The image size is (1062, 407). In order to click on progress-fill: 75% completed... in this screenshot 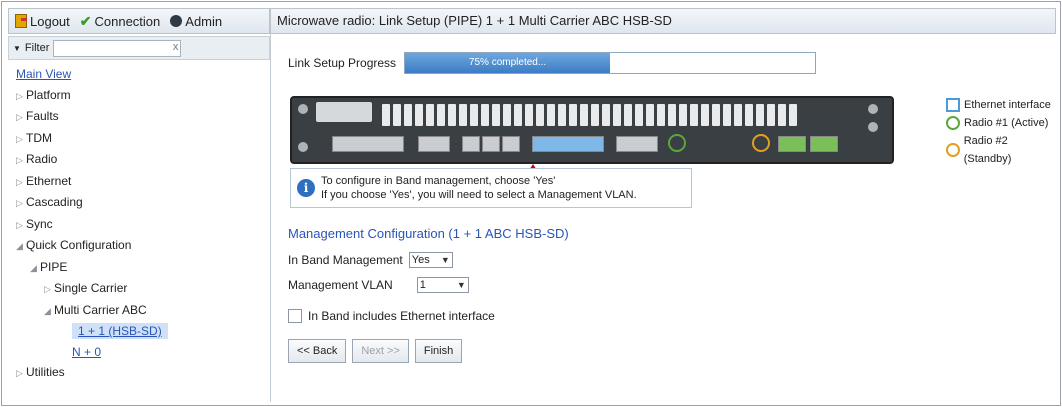, I will do `click(508, 63)`.